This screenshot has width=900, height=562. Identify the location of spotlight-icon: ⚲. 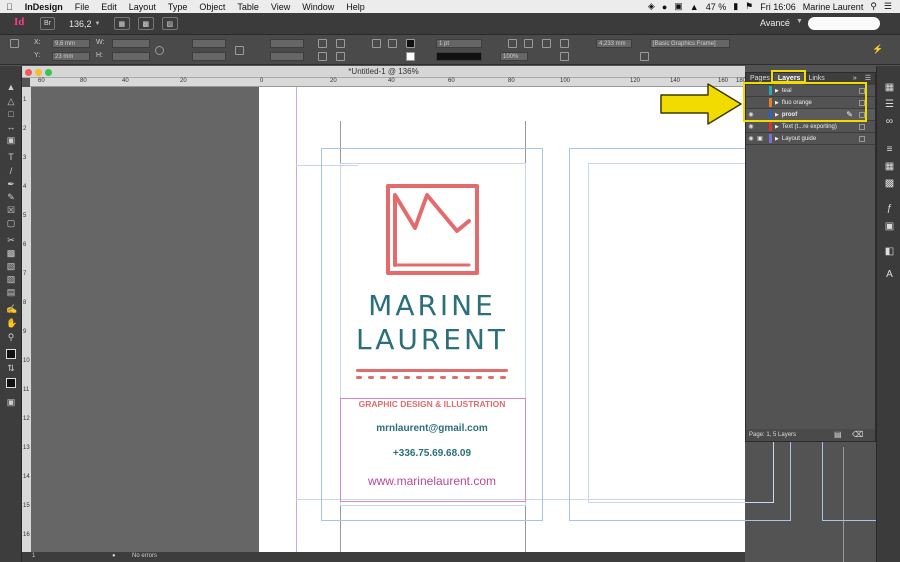
(873, 6).